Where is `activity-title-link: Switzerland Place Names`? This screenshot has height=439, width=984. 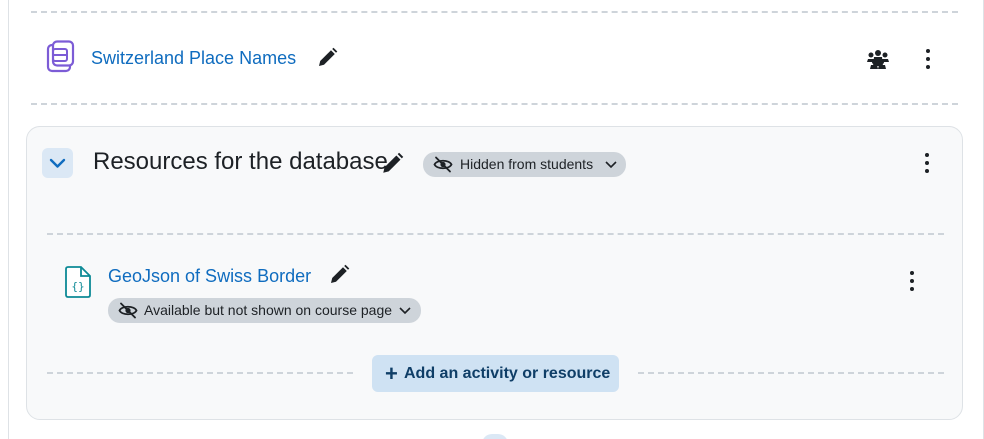
activity-title-link: Switzerland Place Names is located at coordinates (193, 58).